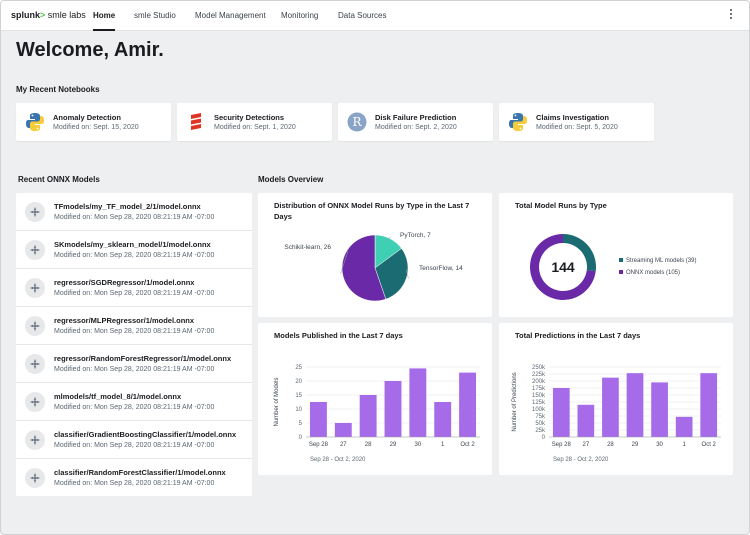 This screenshot has width=750, height=535. I want to click on r-icon: R, so click(357, 122).